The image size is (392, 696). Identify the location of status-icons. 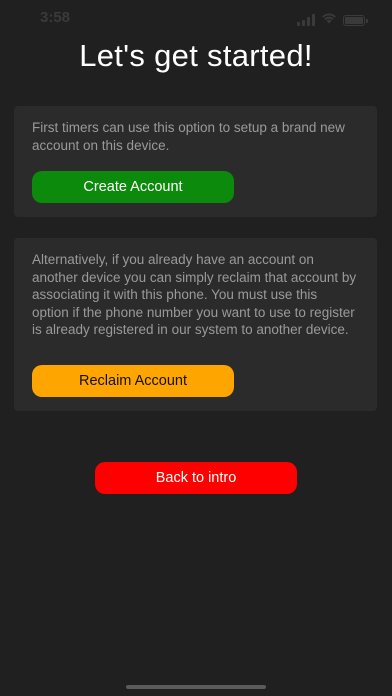
(332, 20).